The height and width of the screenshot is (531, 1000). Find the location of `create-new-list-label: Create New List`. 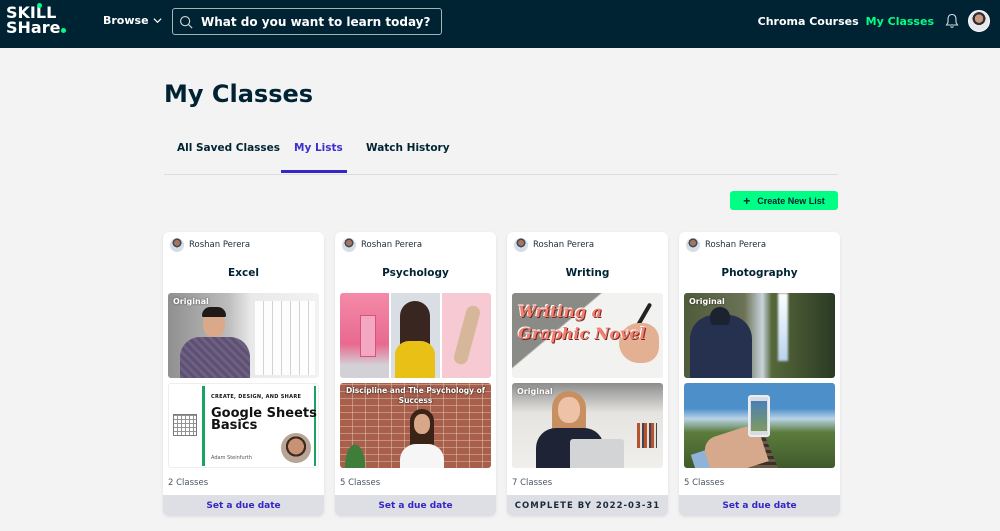

create-new-list-label: Create New List is located at coordinates (791, 200).